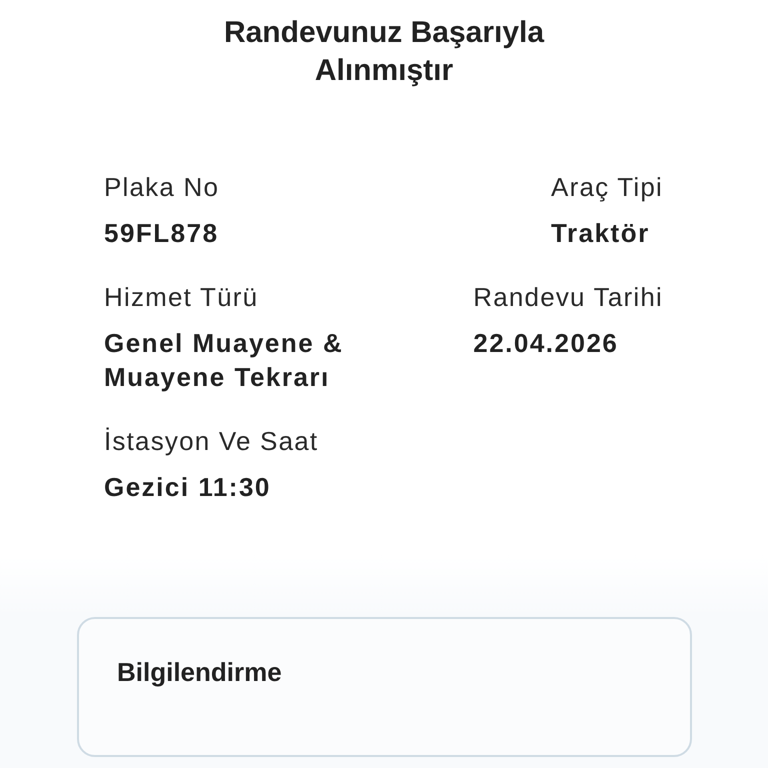  What do you see at coordinates (224, 360) in the screenshot?
I see `field-value: Genel Muayene & Muayene Tekrarı` at bounding box center [224, 360].